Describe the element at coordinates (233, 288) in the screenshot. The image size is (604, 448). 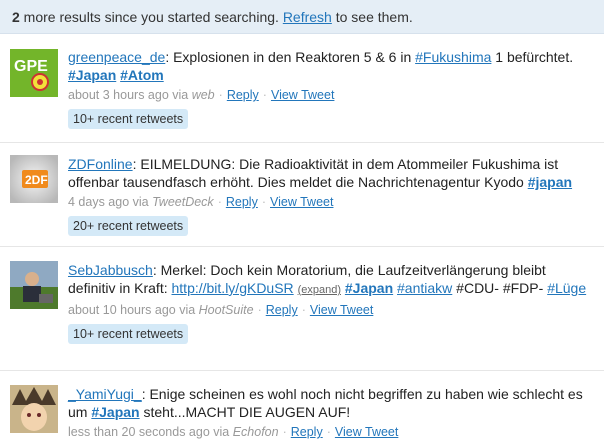
I see `tweet-url-link: http://bit.ly/gKDuSR` at that location.